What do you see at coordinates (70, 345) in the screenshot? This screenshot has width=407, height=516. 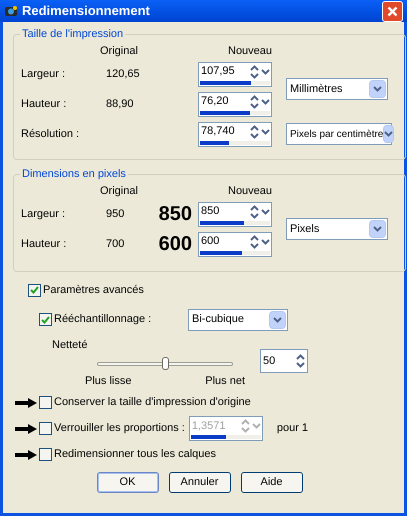 I see `slider-label: Netteté` at bounding box center [70, 345].